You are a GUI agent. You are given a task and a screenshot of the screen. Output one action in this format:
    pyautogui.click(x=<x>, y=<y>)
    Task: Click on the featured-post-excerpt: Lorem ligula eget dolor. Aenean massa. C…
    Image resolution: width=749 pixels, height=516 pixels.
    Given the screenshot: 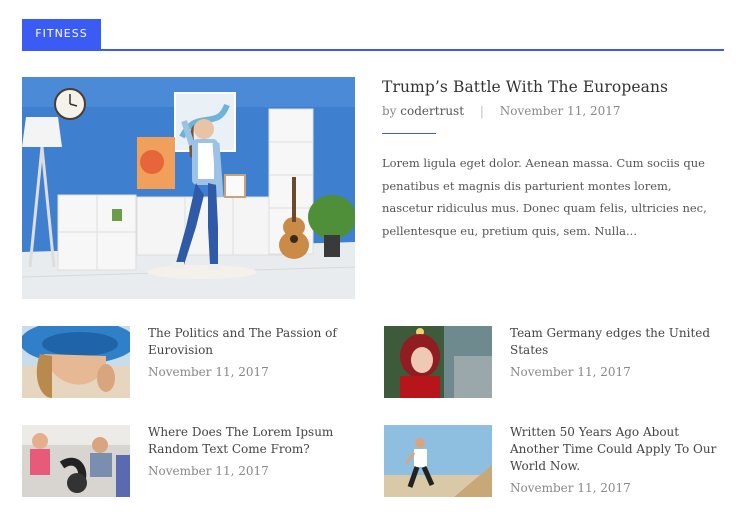 What is the action you would take?
    pyautogui.click(x=544, y=197)
    